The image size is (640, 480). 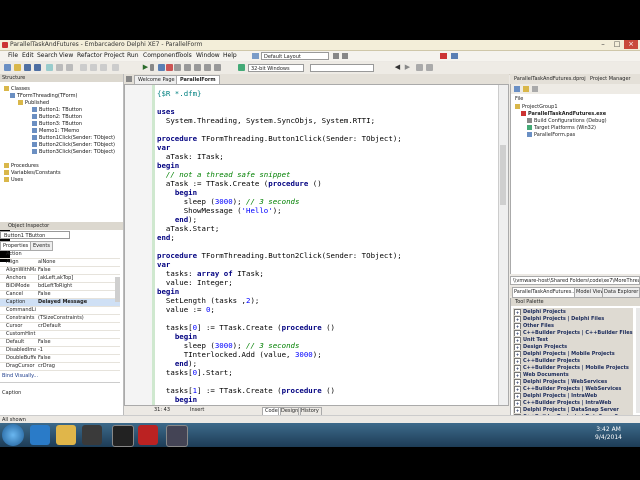 I want to click on open-icon, so click(x=17, y=67).